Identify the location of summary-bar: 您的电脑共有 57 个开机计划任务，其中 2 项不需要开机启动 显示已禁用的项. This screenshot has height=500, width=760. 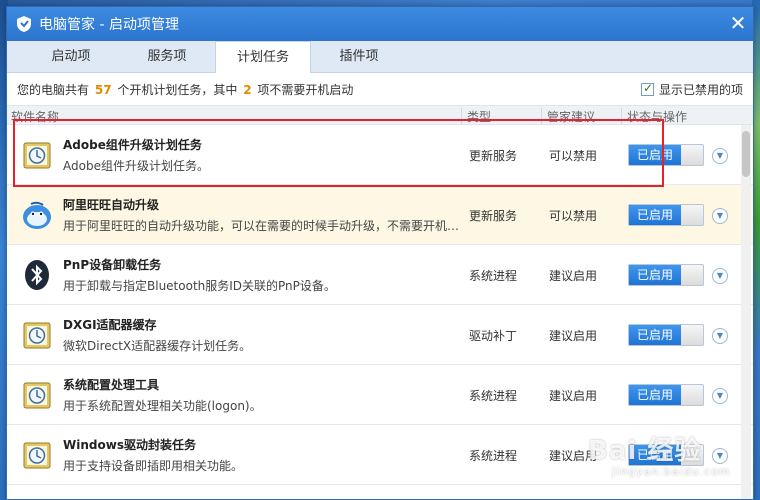
(380, 89).